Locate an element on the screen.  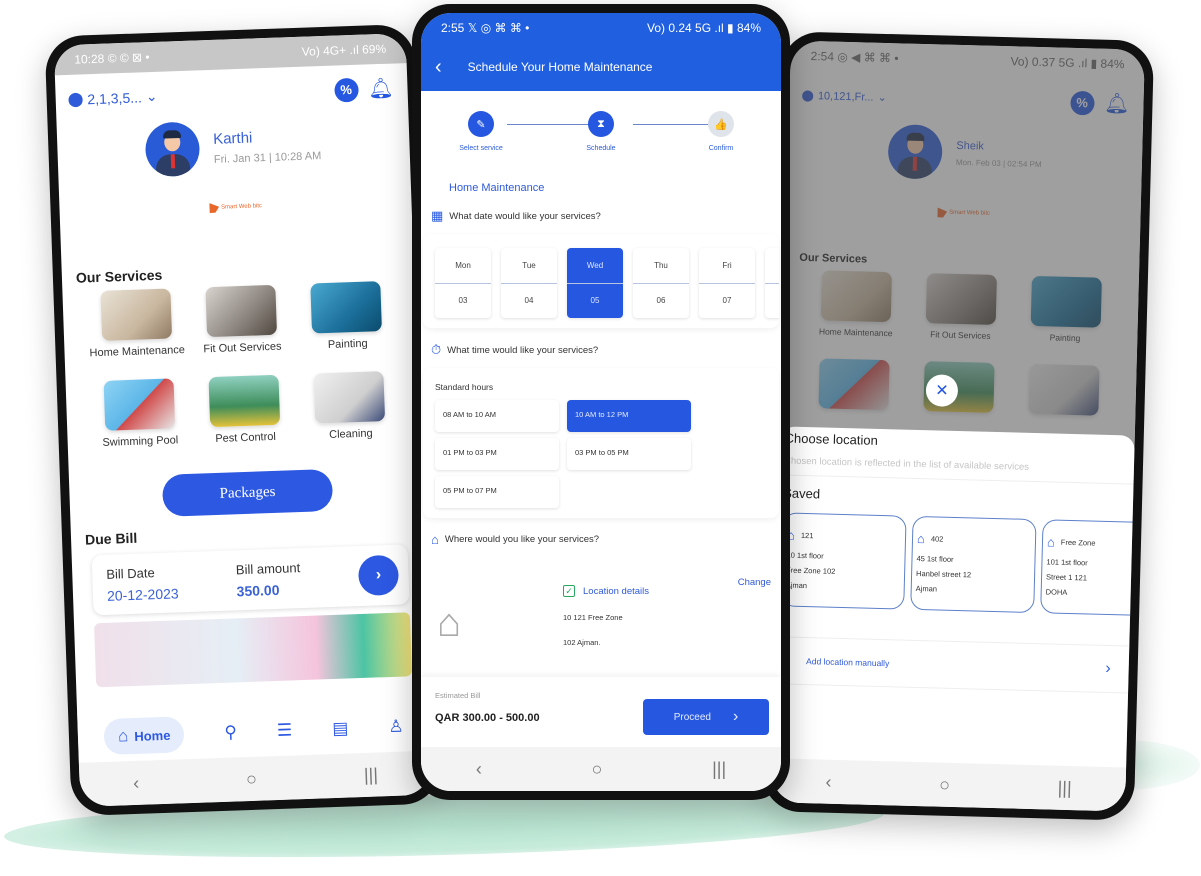
calendar-icon: ▦ is located at coordinates (437, 215).